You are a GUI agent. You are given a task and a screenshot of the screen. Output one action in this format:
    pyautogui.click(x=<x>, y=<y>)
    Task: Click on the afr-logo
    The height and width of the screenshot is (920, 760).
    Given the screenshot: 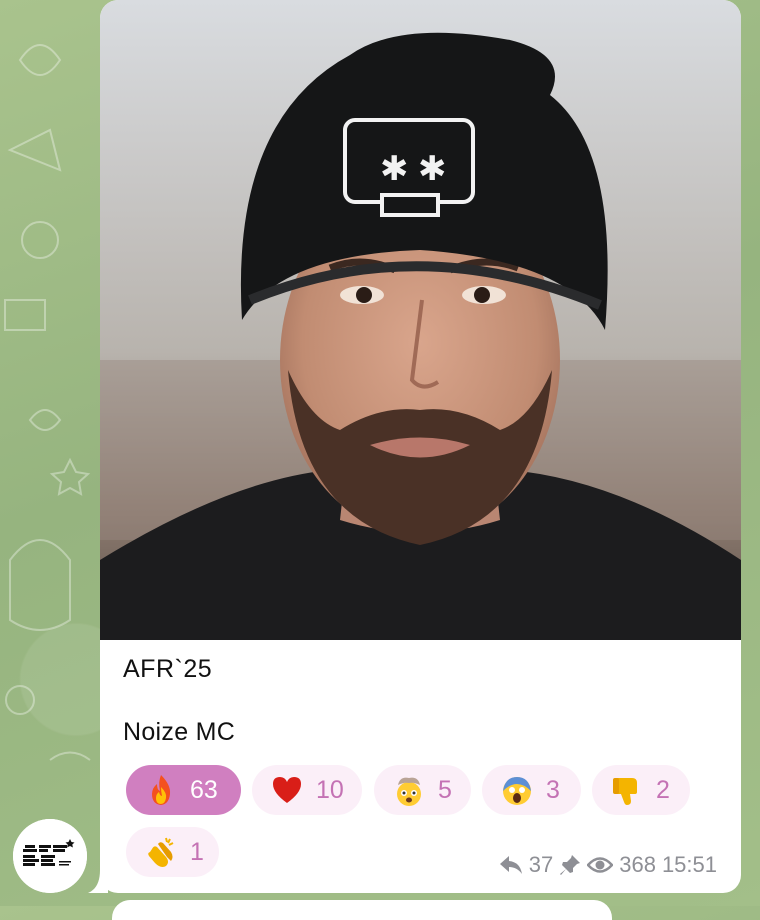 What is the action you would take?
    pyautogui.click(x=50, y=856)
    